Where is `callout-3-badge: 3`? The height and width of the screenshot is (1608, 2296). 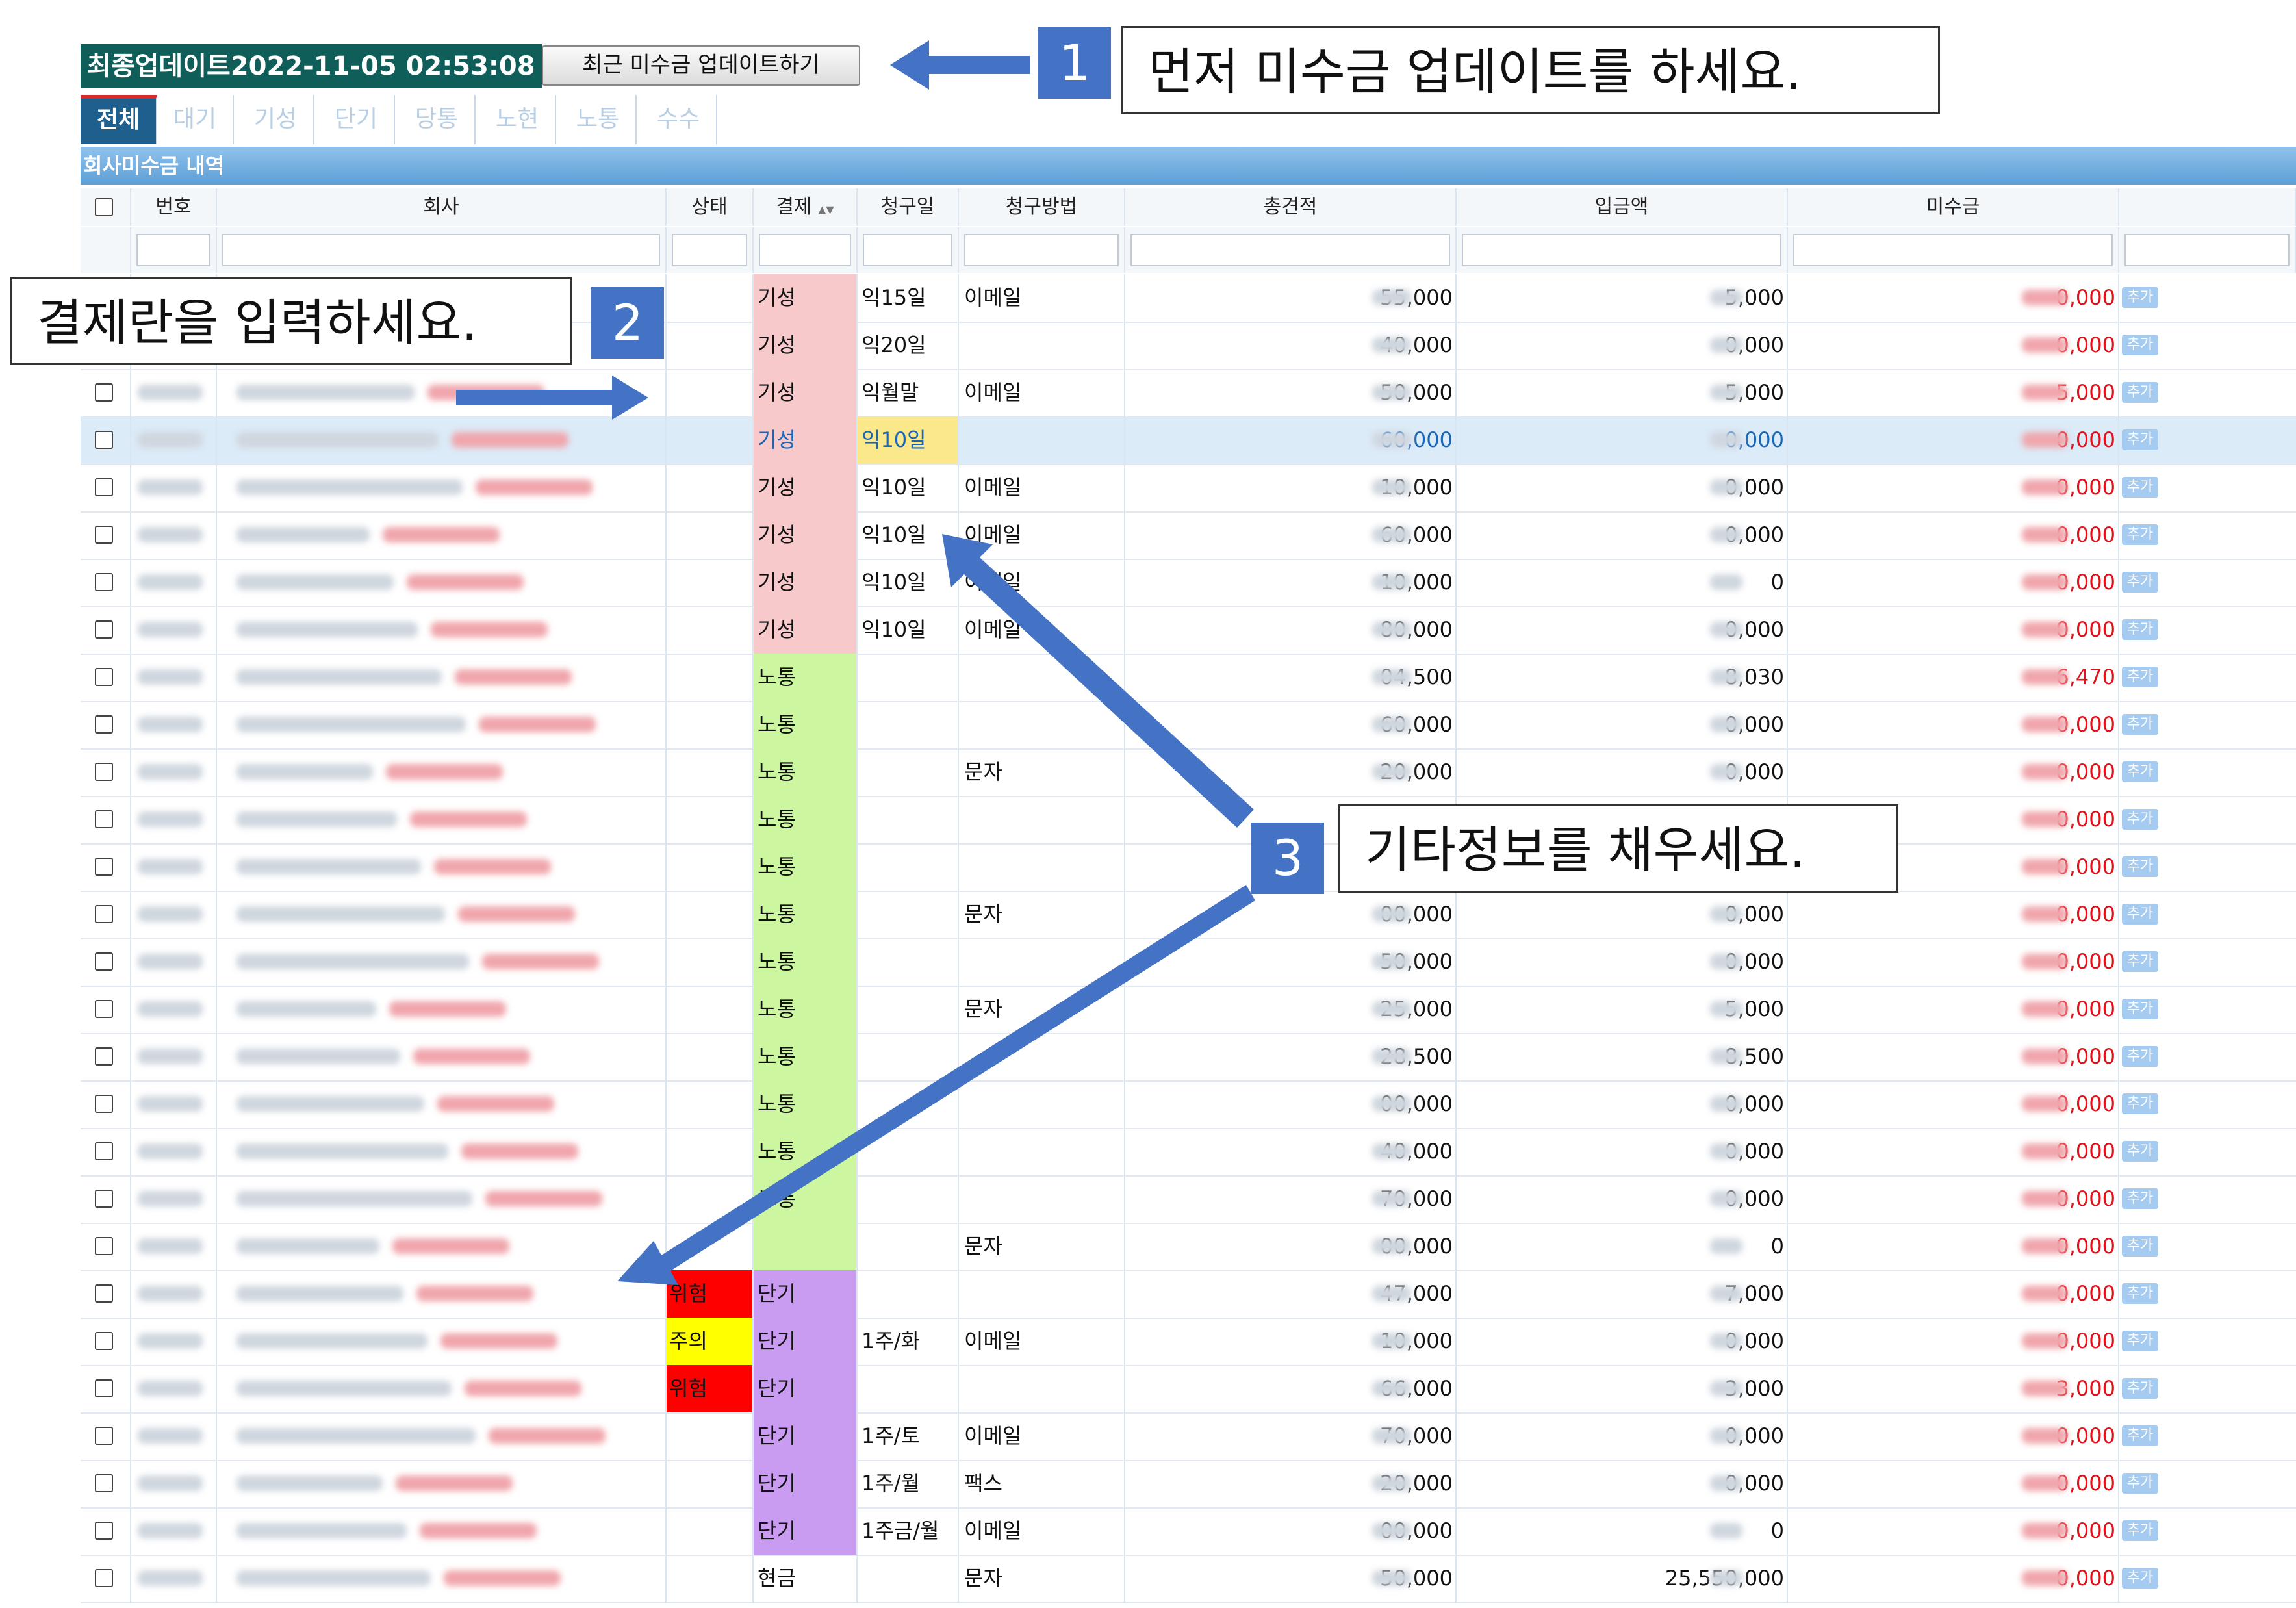 callout-3-badge: 3 is located at coordinates (1287, 858).